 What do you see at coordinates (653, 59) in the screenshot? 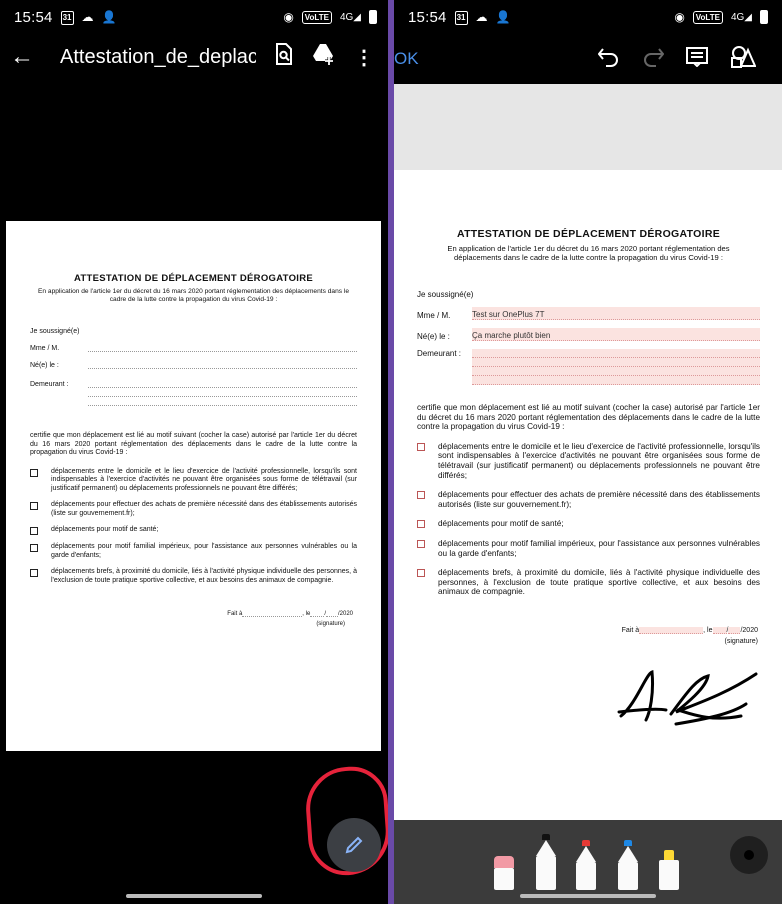
I see `redo-icon` at bounding box center [653, 59].